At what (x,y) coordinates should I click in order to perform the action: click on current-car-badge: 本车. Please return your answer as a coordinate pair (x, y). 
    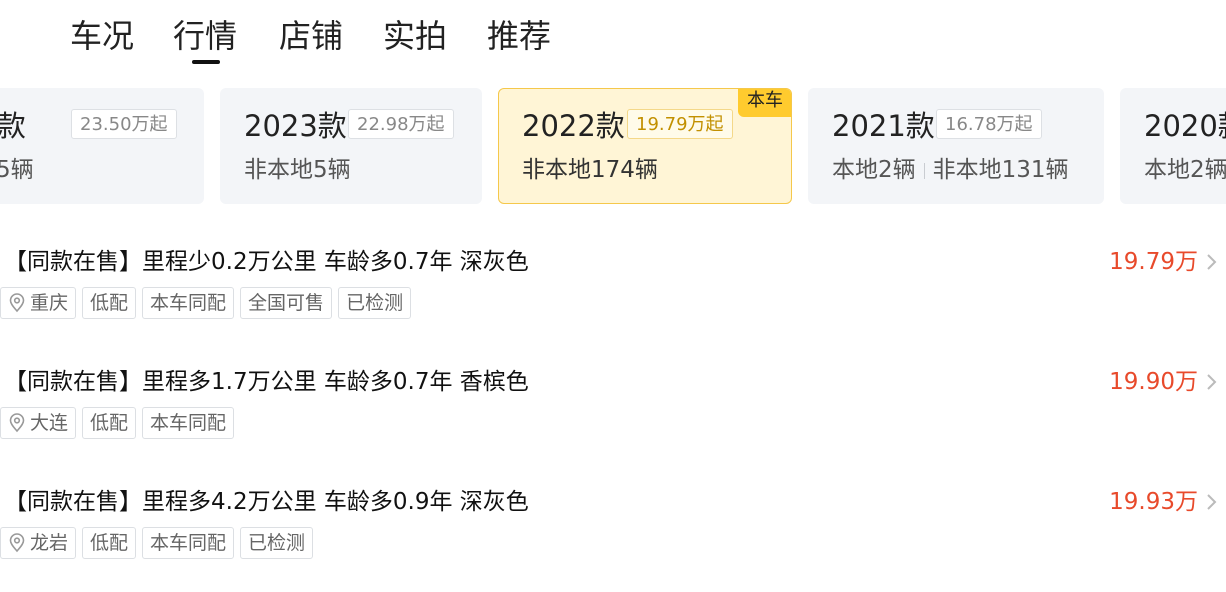
    Looking at the image, I should click on (764, 103).